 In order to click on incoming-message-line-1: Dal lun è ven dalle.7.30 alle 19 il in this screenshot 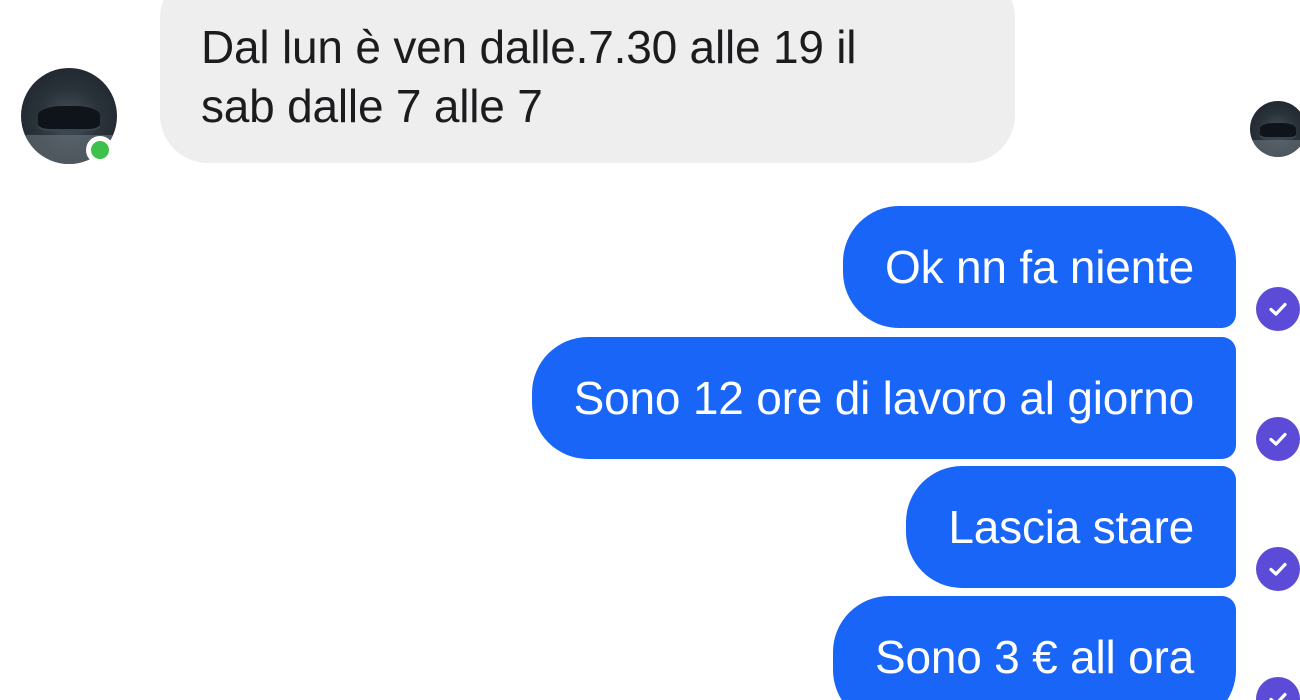, I will do `click(529, 47)`.